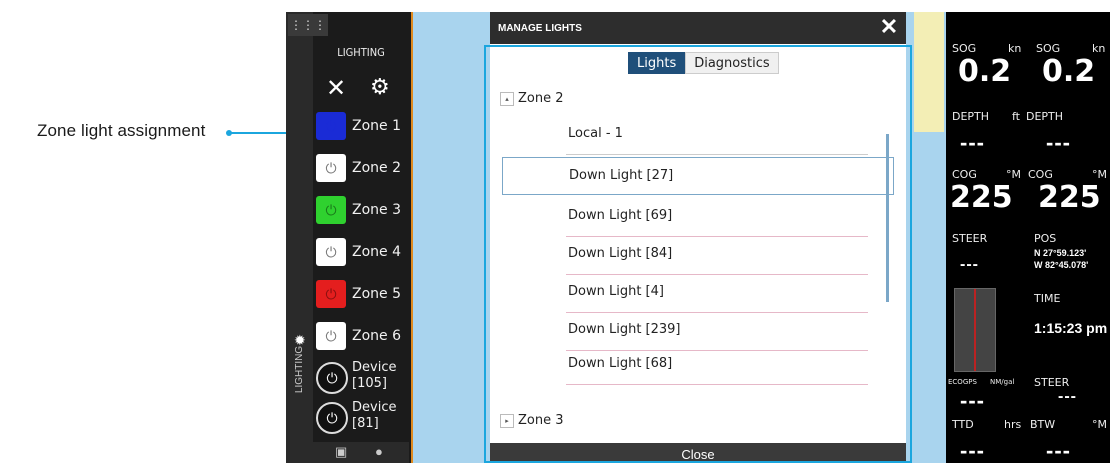 This screenshot has width=1110, height=463. I want to click on zone-switch-5: ⏻, so click(331, 294).